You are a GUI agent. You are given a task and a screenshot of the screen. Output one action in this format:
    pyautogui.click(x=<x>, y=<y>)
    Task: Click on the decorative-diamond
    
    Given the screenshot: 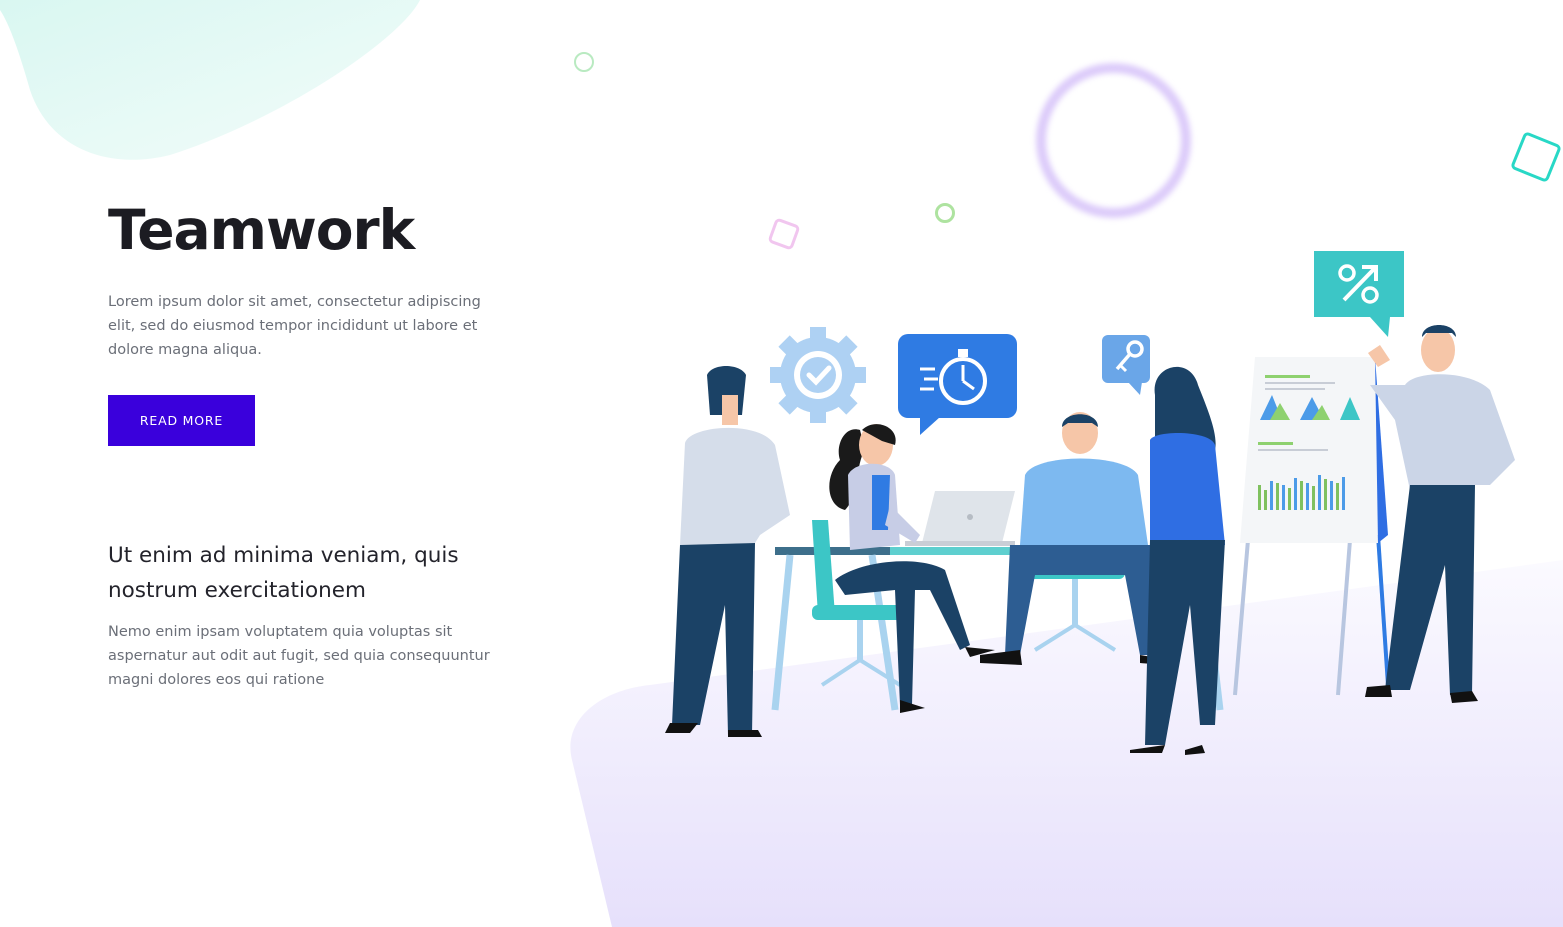 What is the action you would take?
    pyautogui.click(x=1536, y=157)
    